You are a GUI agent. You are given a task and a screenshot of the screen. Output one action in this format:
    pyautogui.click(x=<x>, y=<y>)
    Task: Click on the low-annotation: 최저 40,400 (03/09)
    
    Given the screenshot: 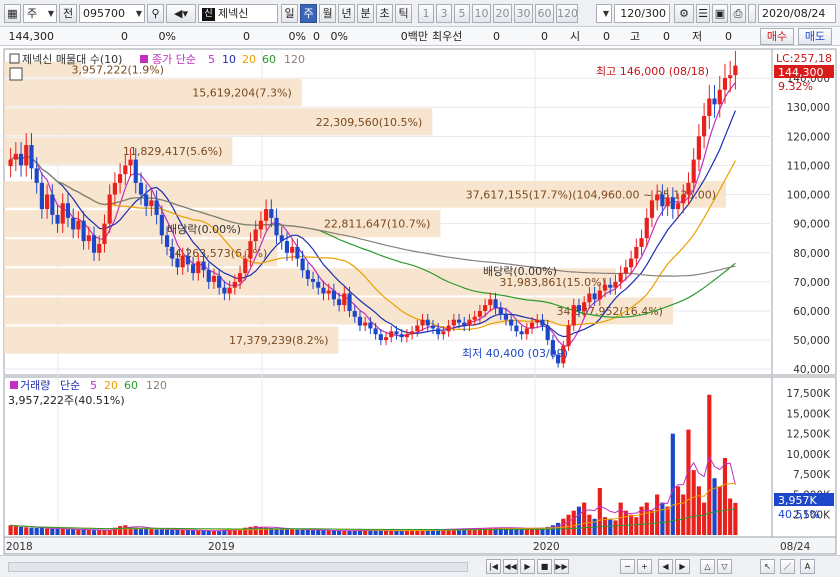 What is the action you would take?
    pyautogui.click(x=515, y=353)
    